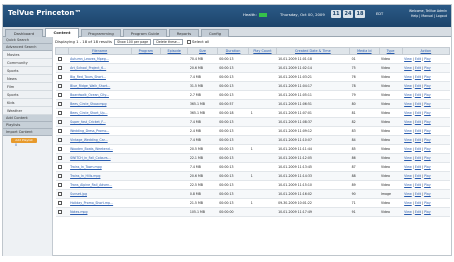  What do you see at coordinates (262, 51) in the screenshot?
I see `column-header: Play Count` at bounding box center [262, 51].